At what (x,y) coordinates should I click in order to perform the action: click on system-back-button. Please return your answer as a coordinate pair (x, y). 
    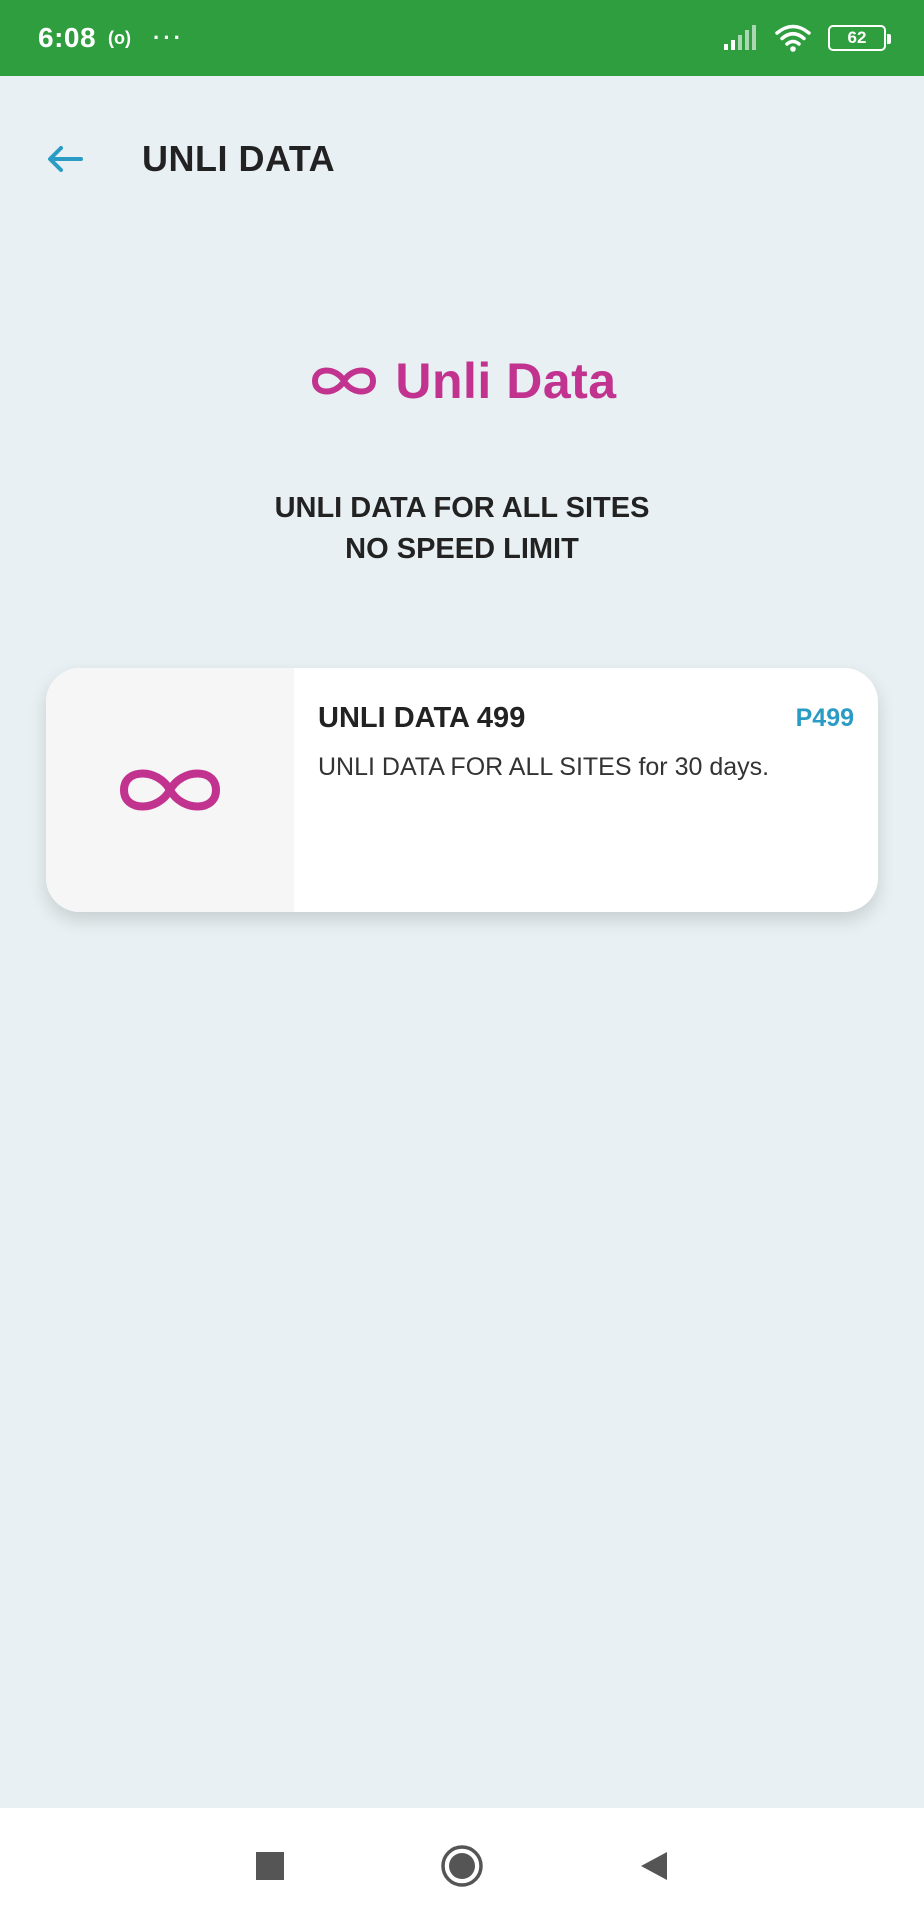
    Looking at the image, I should click on (654, 1866).